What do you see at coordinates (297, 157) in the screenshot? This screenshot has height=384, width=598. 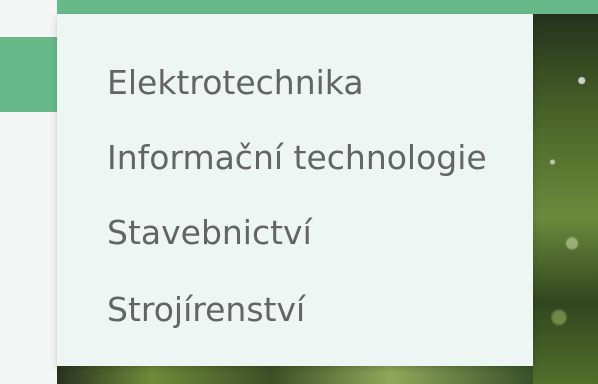 I see `menu-item-informacni-technologie: Informační technologie` at bounding box center [297, 157].